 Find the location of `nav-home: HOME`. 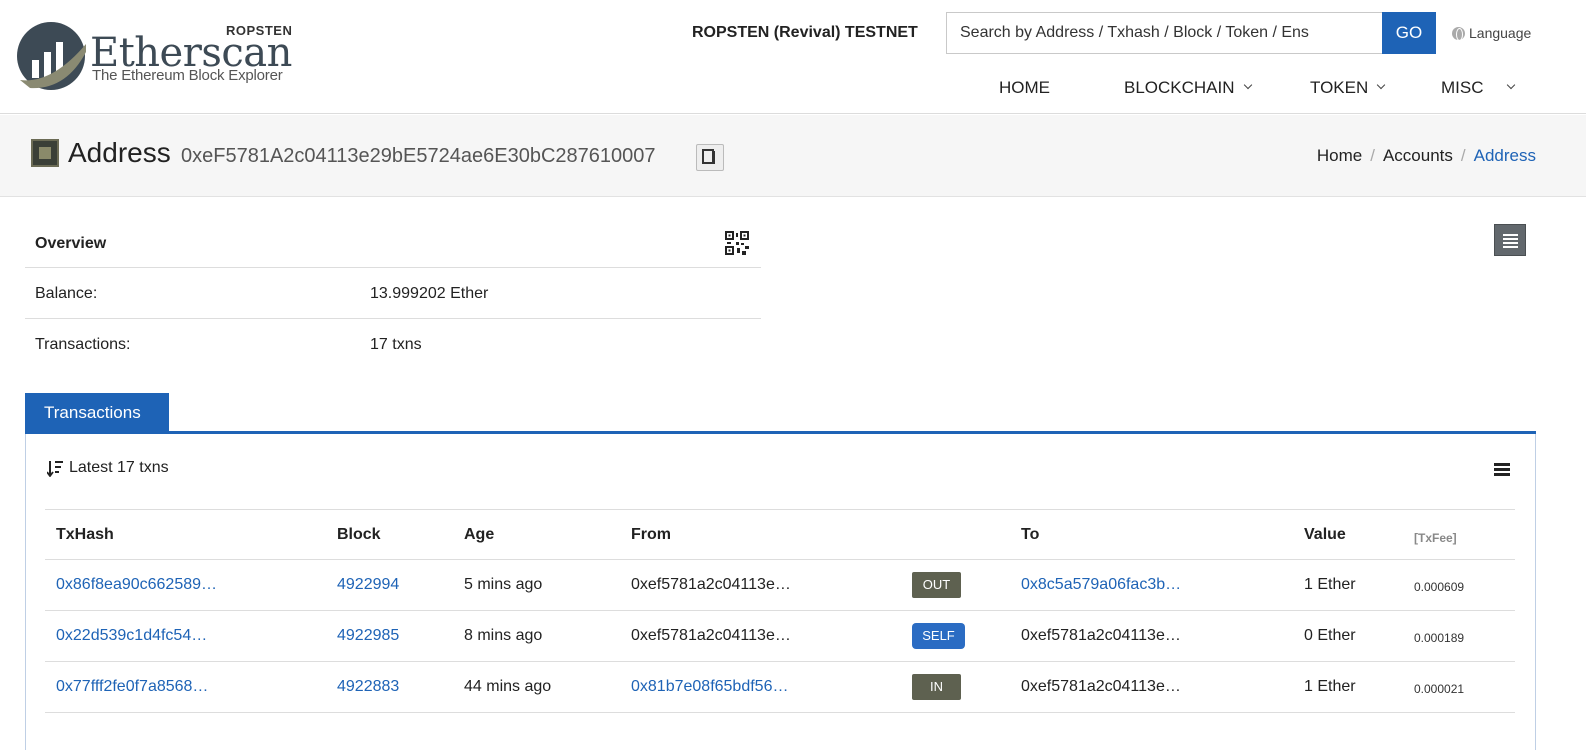

nav-home: HOME is located at coordinates (1024, 88).